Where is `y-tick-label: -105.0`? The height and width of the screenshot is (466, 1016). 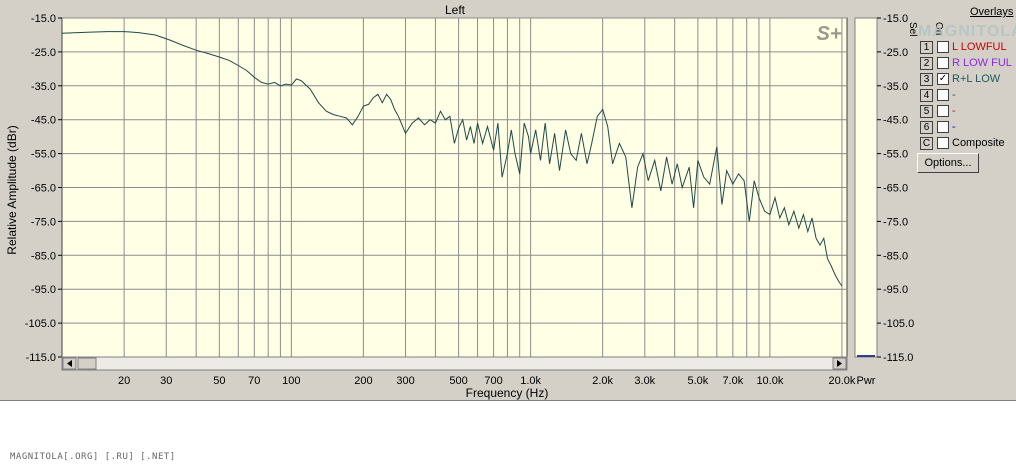
y-tick-label: -105.0 is located at coordinates (40, 324).